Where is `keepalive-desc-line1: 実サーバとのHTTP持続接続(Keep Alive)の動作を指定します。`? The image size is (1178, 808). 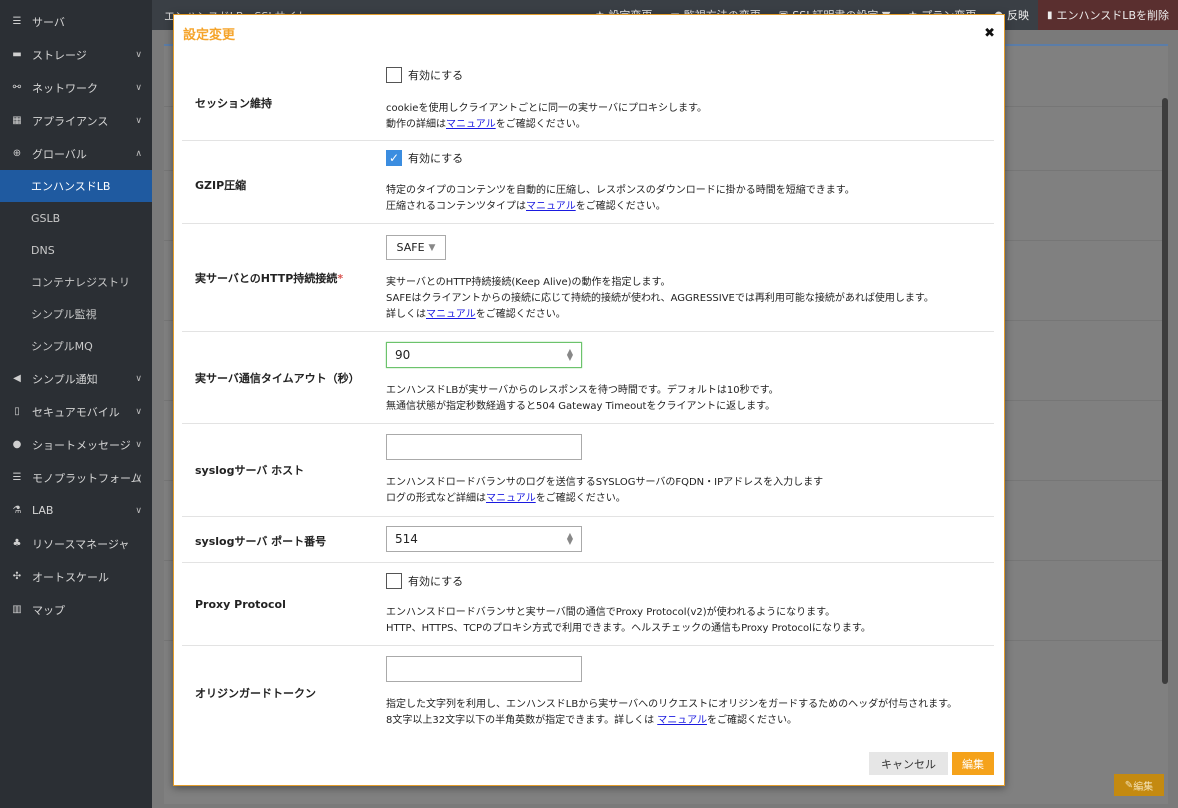
keepalive-desc-line1: 実サーバとのHTTP持続接続(Keep Alive)の動作を指定します。 is located at coordinates (528, 282).